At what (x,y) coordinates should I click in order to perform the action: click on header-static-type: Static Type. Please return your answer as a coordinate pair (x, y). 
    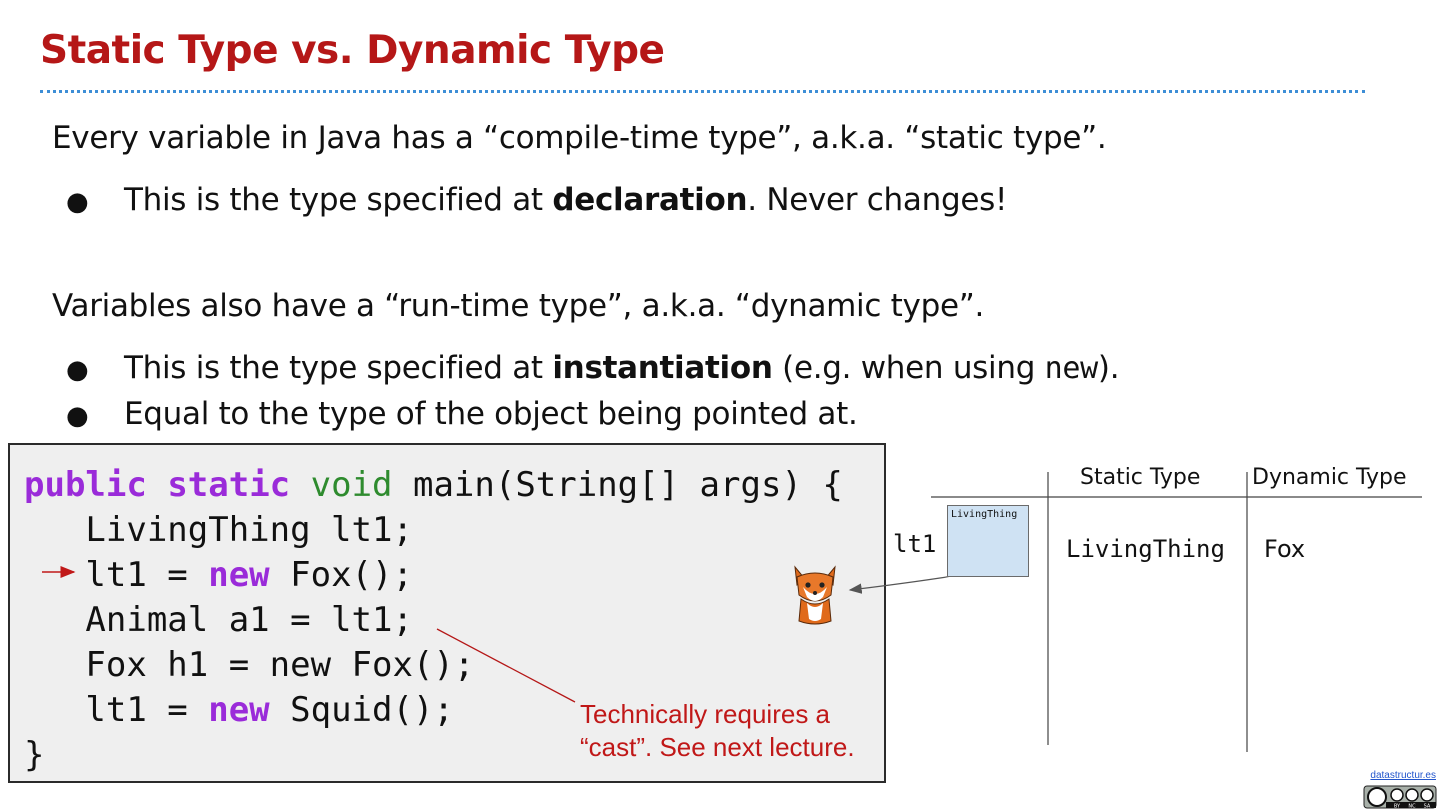
    Looking at the image, I should click on (1140, 477).